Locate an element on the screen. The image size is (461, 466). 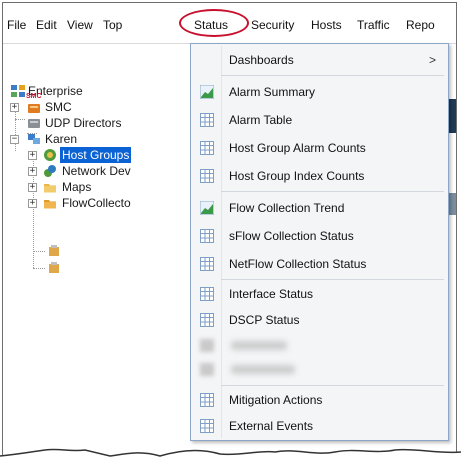
menu-item-sflow-collection-status: sFlow Collection Status is located at coordinates (319, 236).